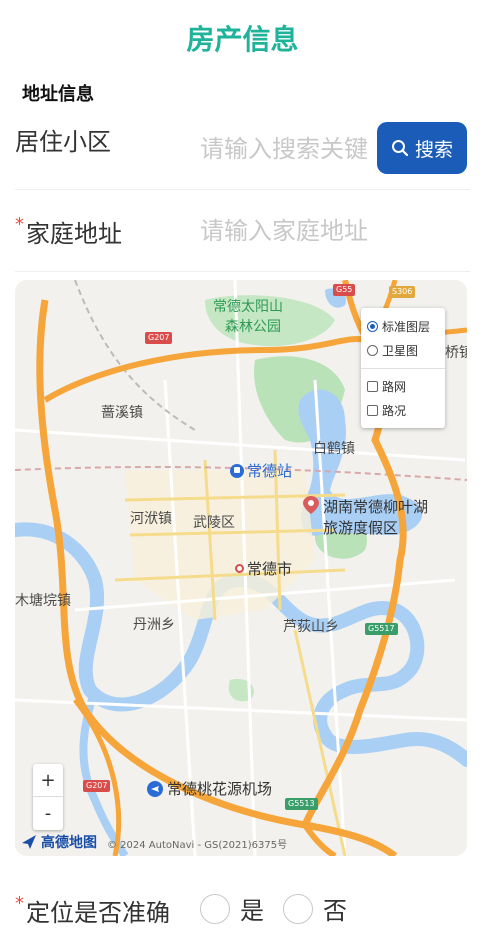 Image resolution: width=485 pixels, height=940 pixels. Describe the element at coordinates (334, 449) in the screenshot. I see `place-label-town2: 白鹤镇` at that location.